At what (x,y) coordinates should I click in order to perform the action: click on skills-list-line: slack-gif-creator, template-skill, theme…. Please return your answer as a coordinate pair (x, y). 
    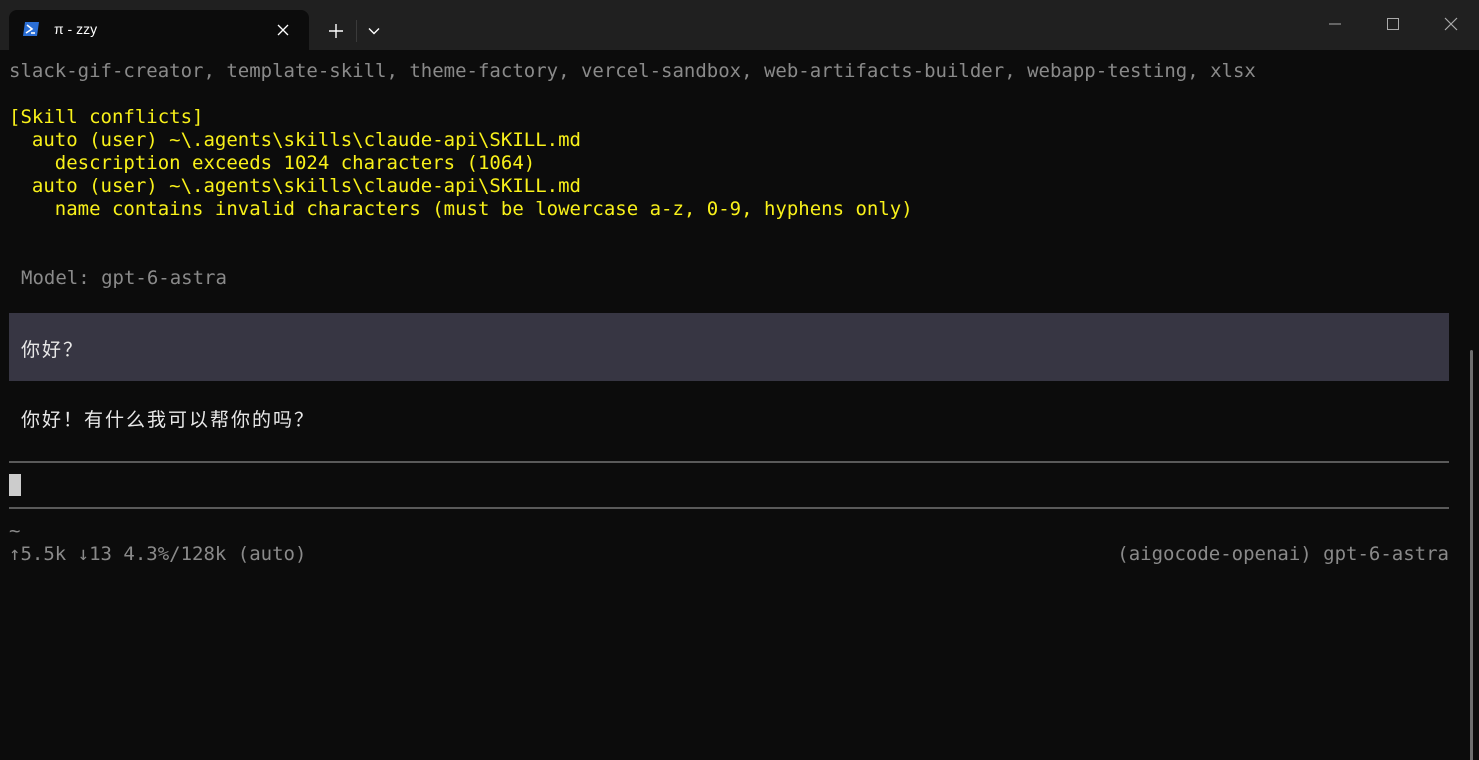
    Looking at the image, I should click on (632, 71).